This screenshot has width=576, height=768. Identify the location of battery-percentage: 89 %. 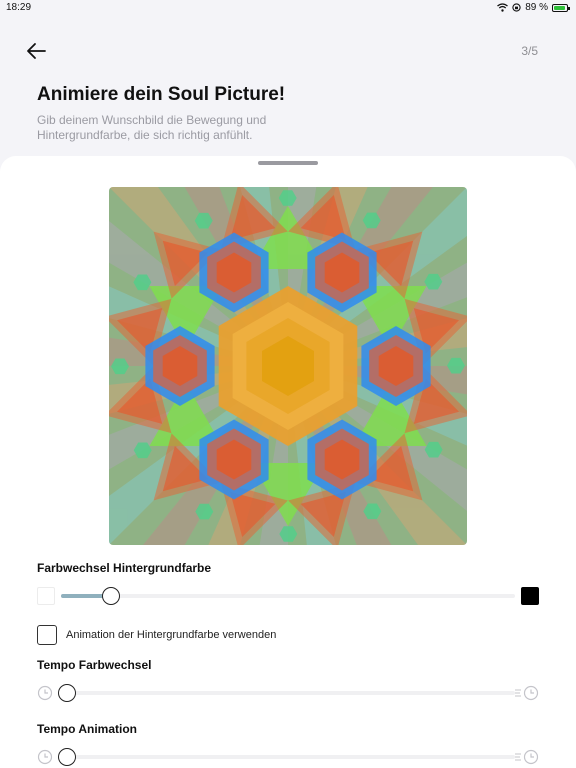
(536, 7).